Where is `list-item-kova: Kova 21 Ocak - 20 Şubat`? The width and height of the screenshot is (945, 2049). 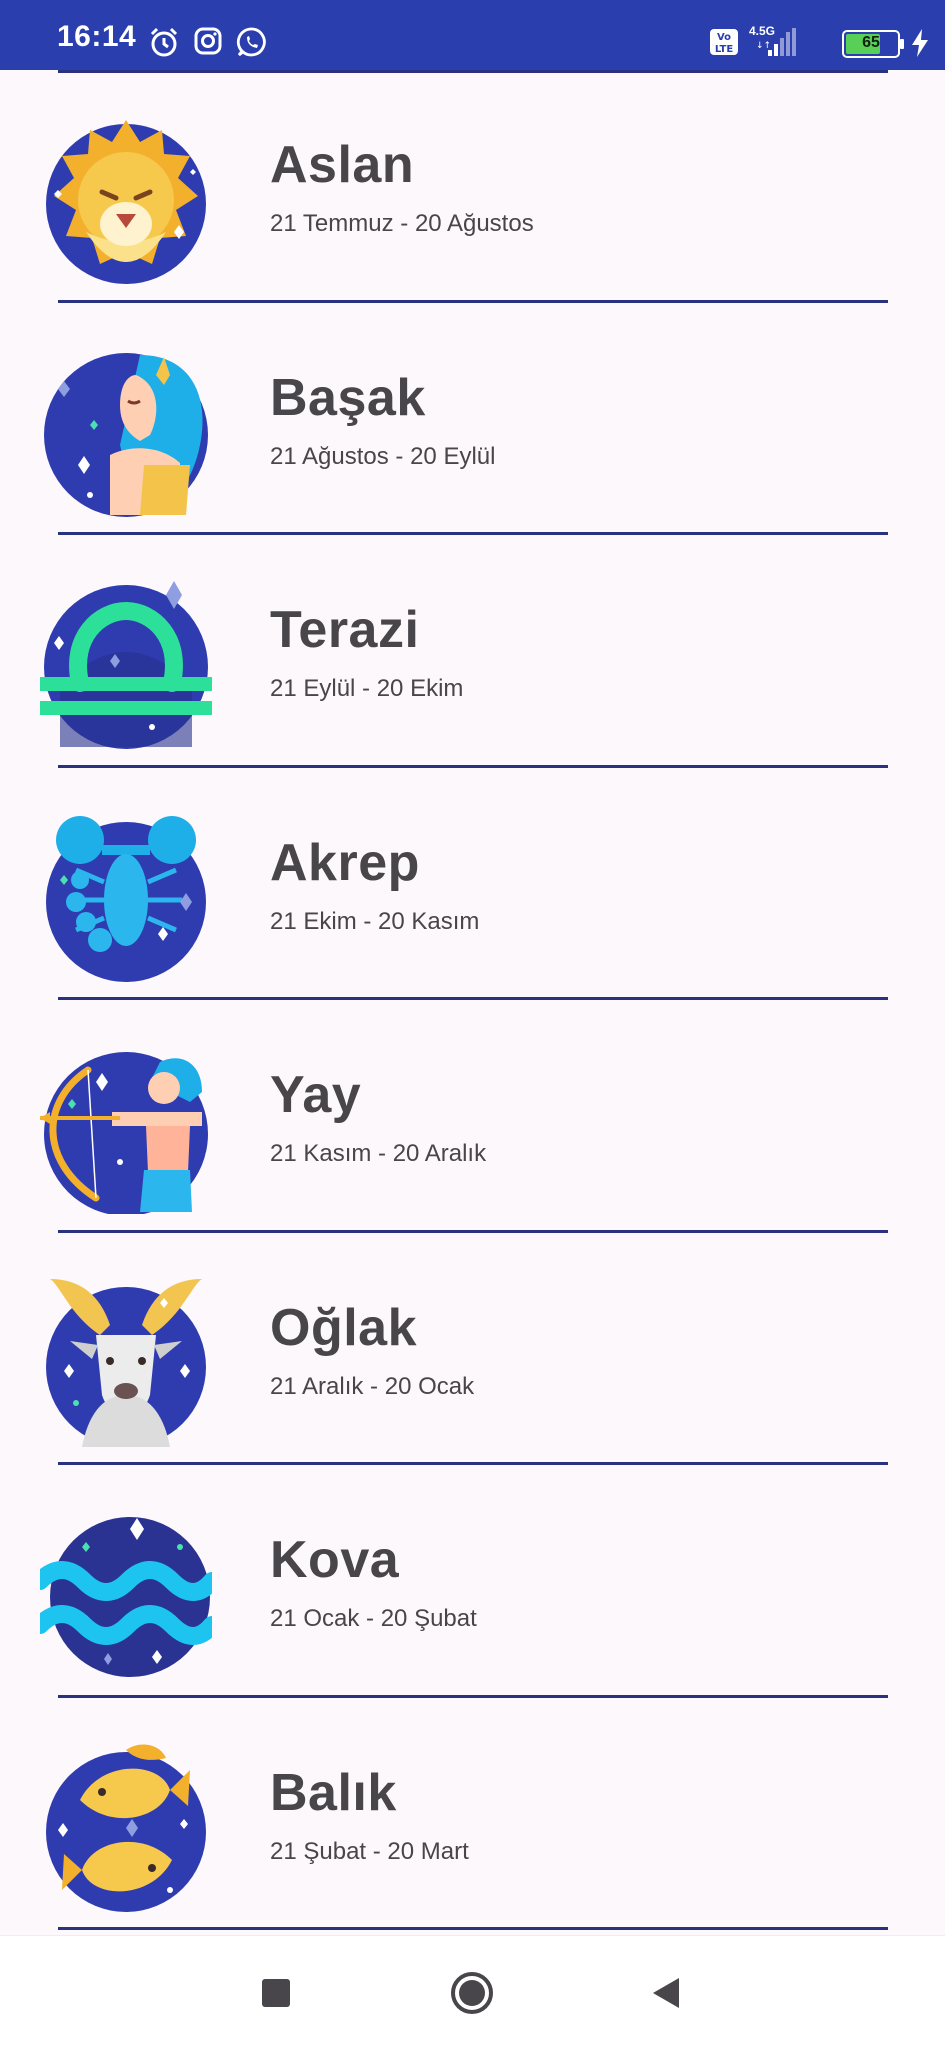 list-item-kova: Kova 21 Ocak - 20 Şubat is located at coordinates (472, 1581).